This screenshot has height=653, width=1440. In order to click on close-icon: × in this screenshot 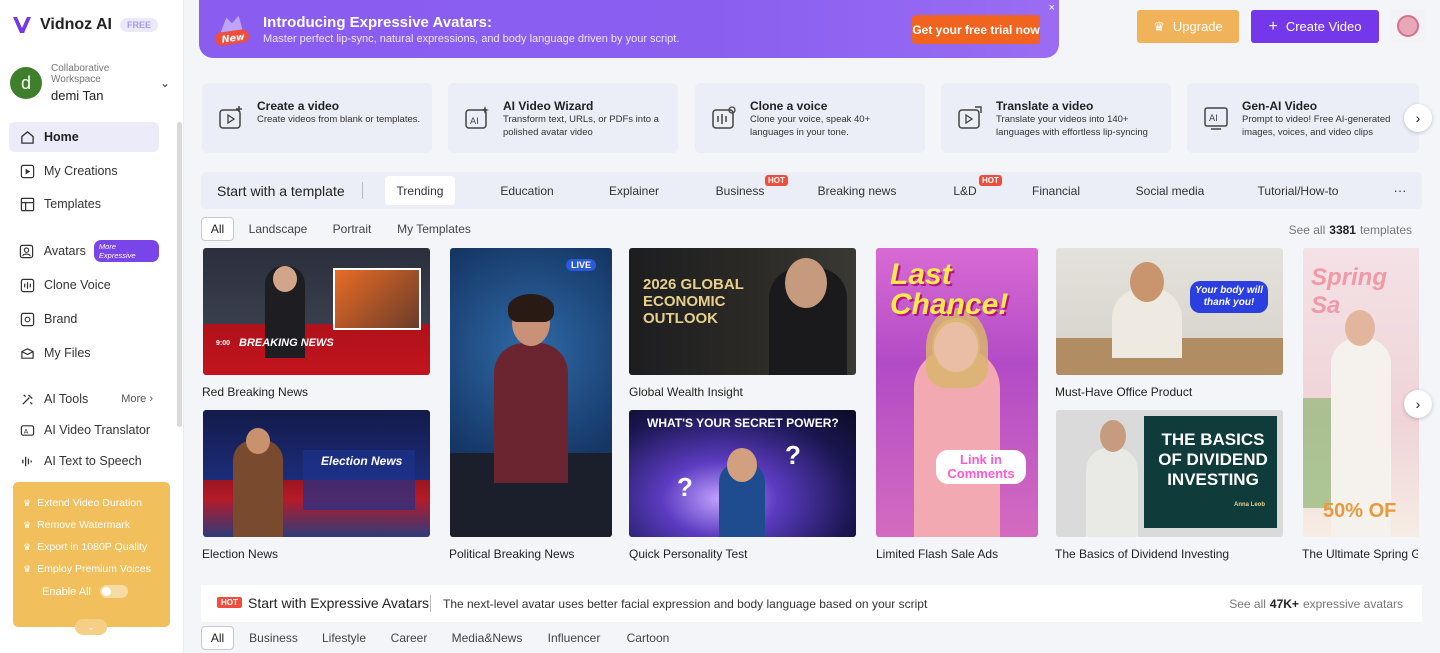, I will do `click(1052, 8)`.